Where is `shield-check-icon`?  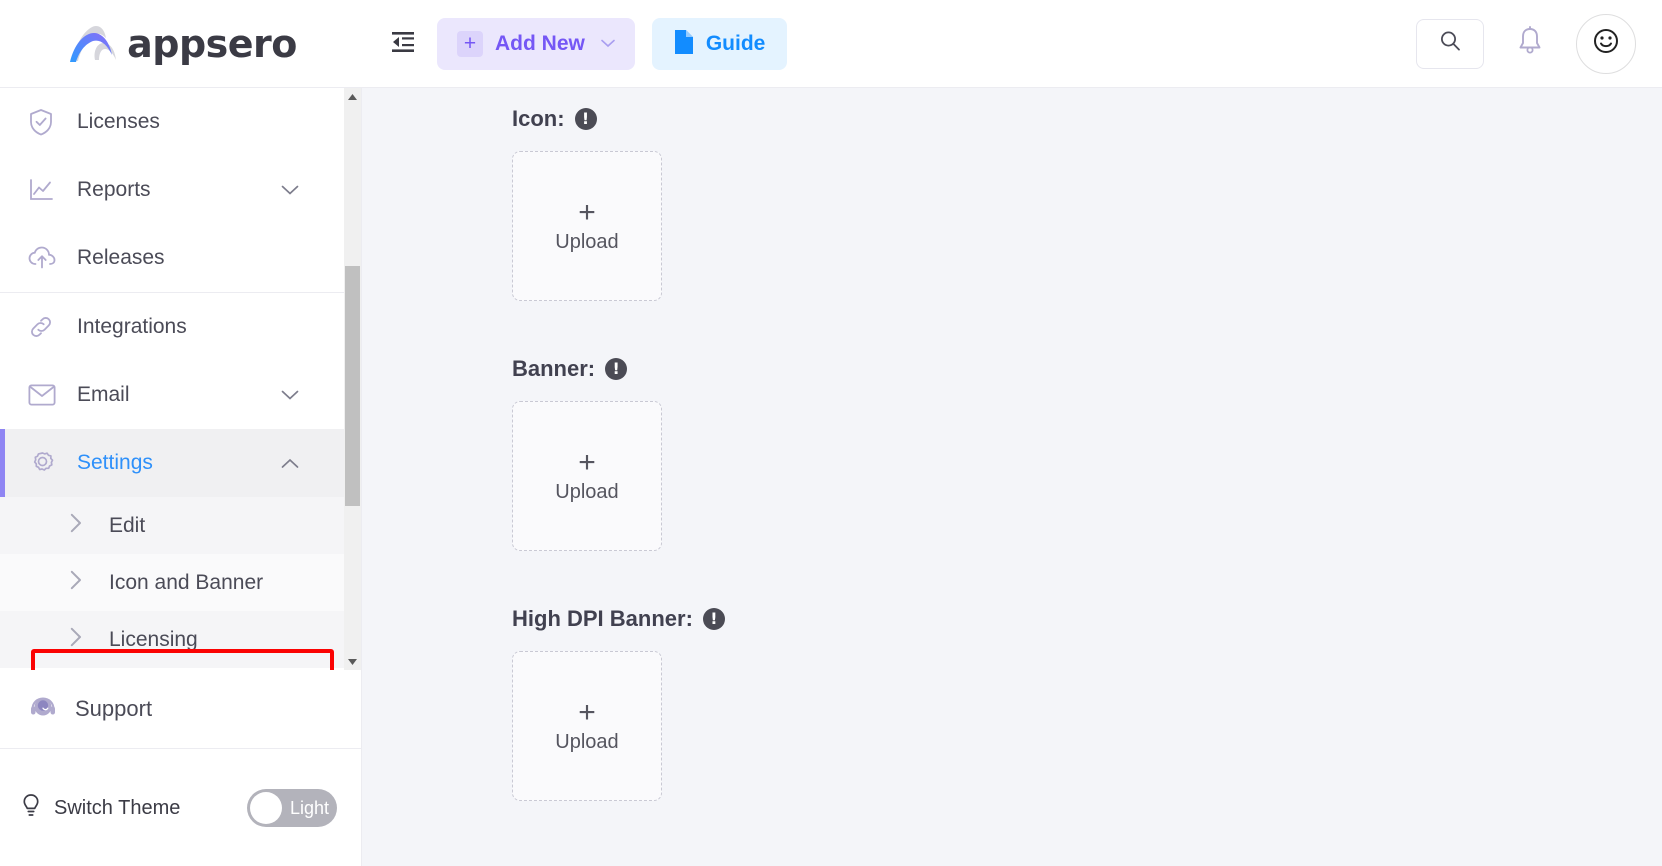
shield-check-icon is located at coordinates (44, 122).